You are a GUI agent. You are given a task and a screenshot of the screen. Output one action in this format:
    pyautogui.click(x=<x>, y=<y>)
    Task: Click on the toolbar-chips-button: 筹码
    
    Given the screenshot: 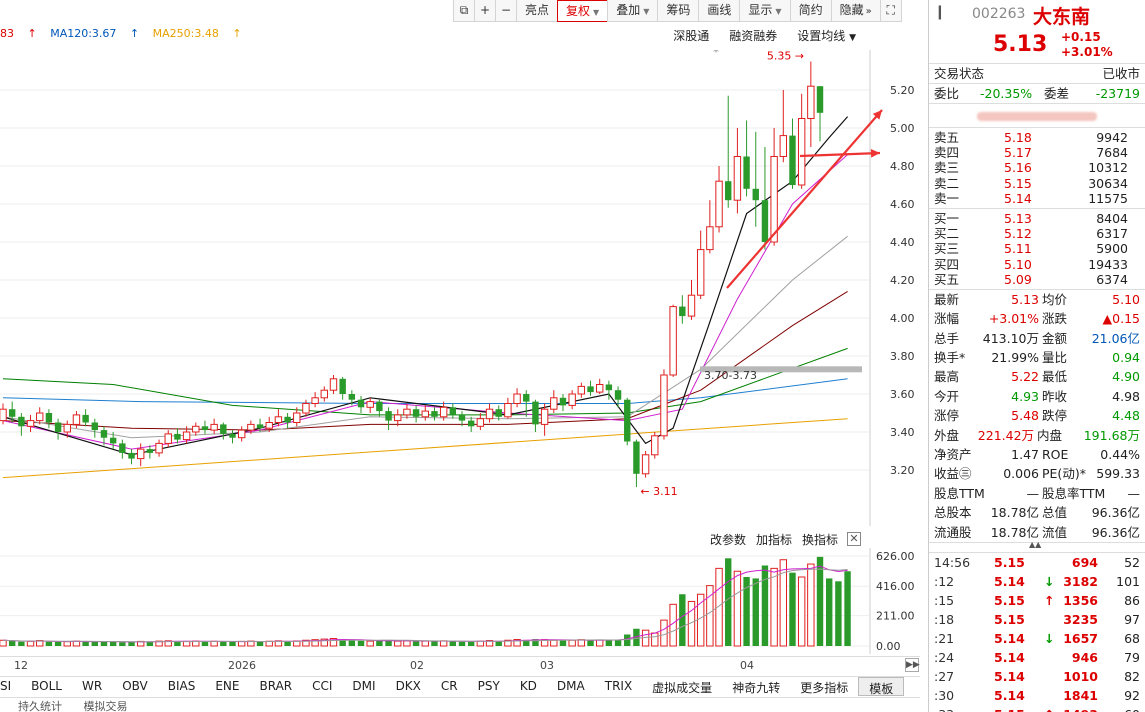 What is the action you would take?
    pyautogui.click(x=678, y=11)
    